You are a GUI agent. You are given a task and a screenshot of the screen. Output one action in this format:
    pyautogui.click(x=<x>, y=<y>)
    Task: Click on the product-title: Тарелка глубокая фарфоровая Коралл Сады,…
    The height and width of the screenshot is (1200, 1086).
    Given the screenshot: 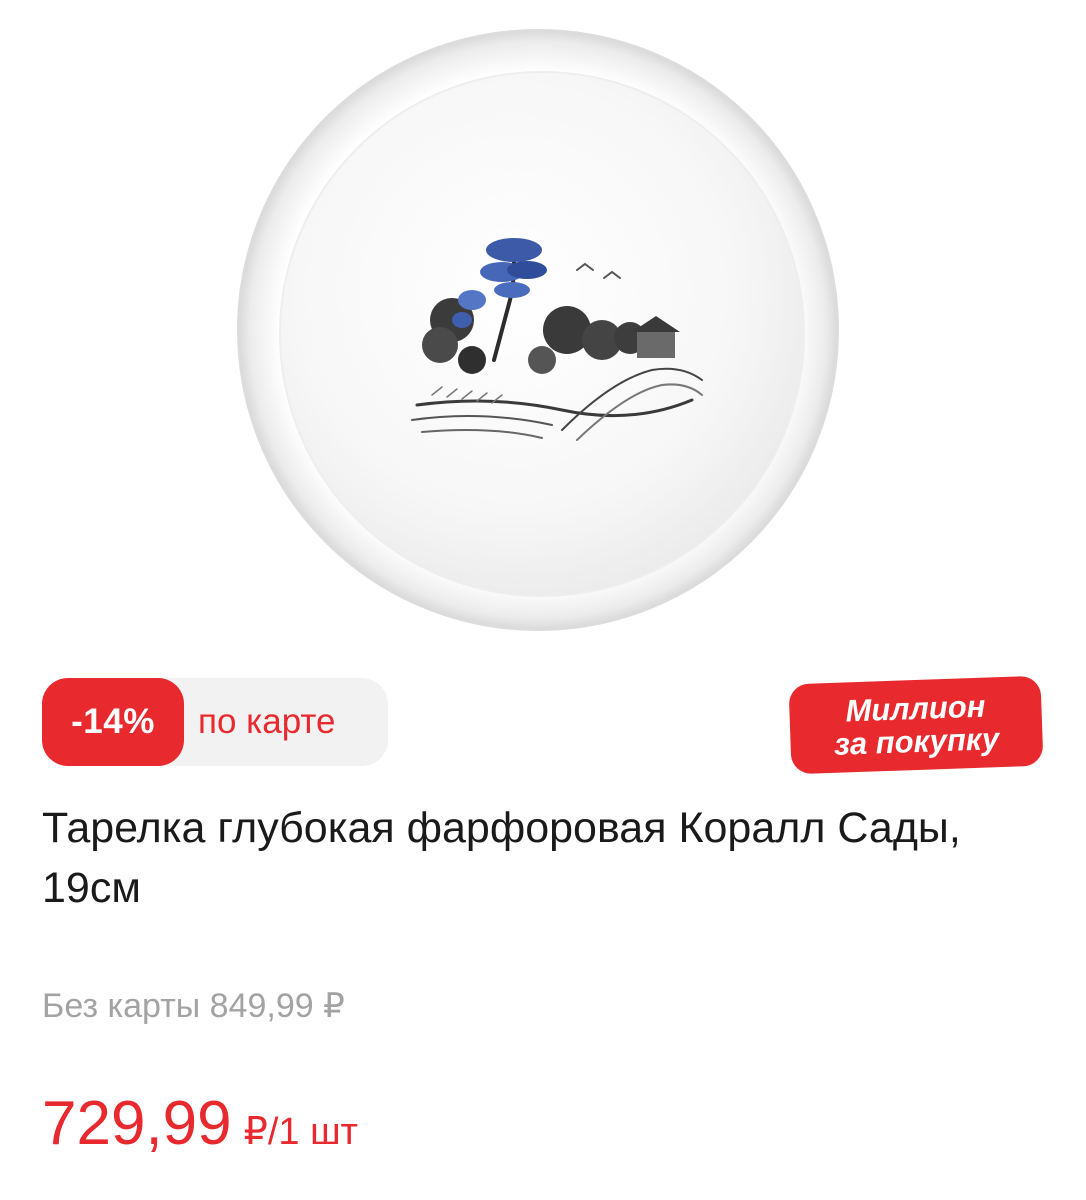 What is the action you would take?
    pyautogui.click(x=547, y=858)
    